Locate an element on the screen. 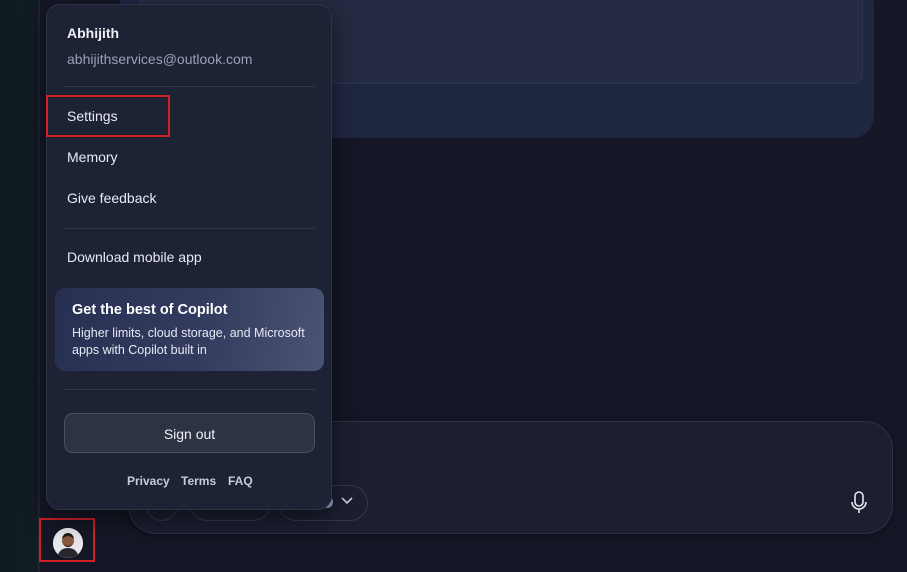  user-email: abhijithservices@outlook.com is located at coordinates (160, 59).